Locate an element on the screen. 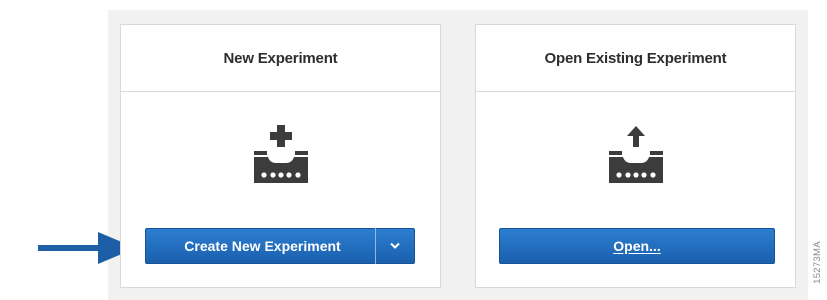 Image resolution: width=827 pixels, height=300 pixels. figure-code-text: 15273MA is located at coordinates (817, 262).